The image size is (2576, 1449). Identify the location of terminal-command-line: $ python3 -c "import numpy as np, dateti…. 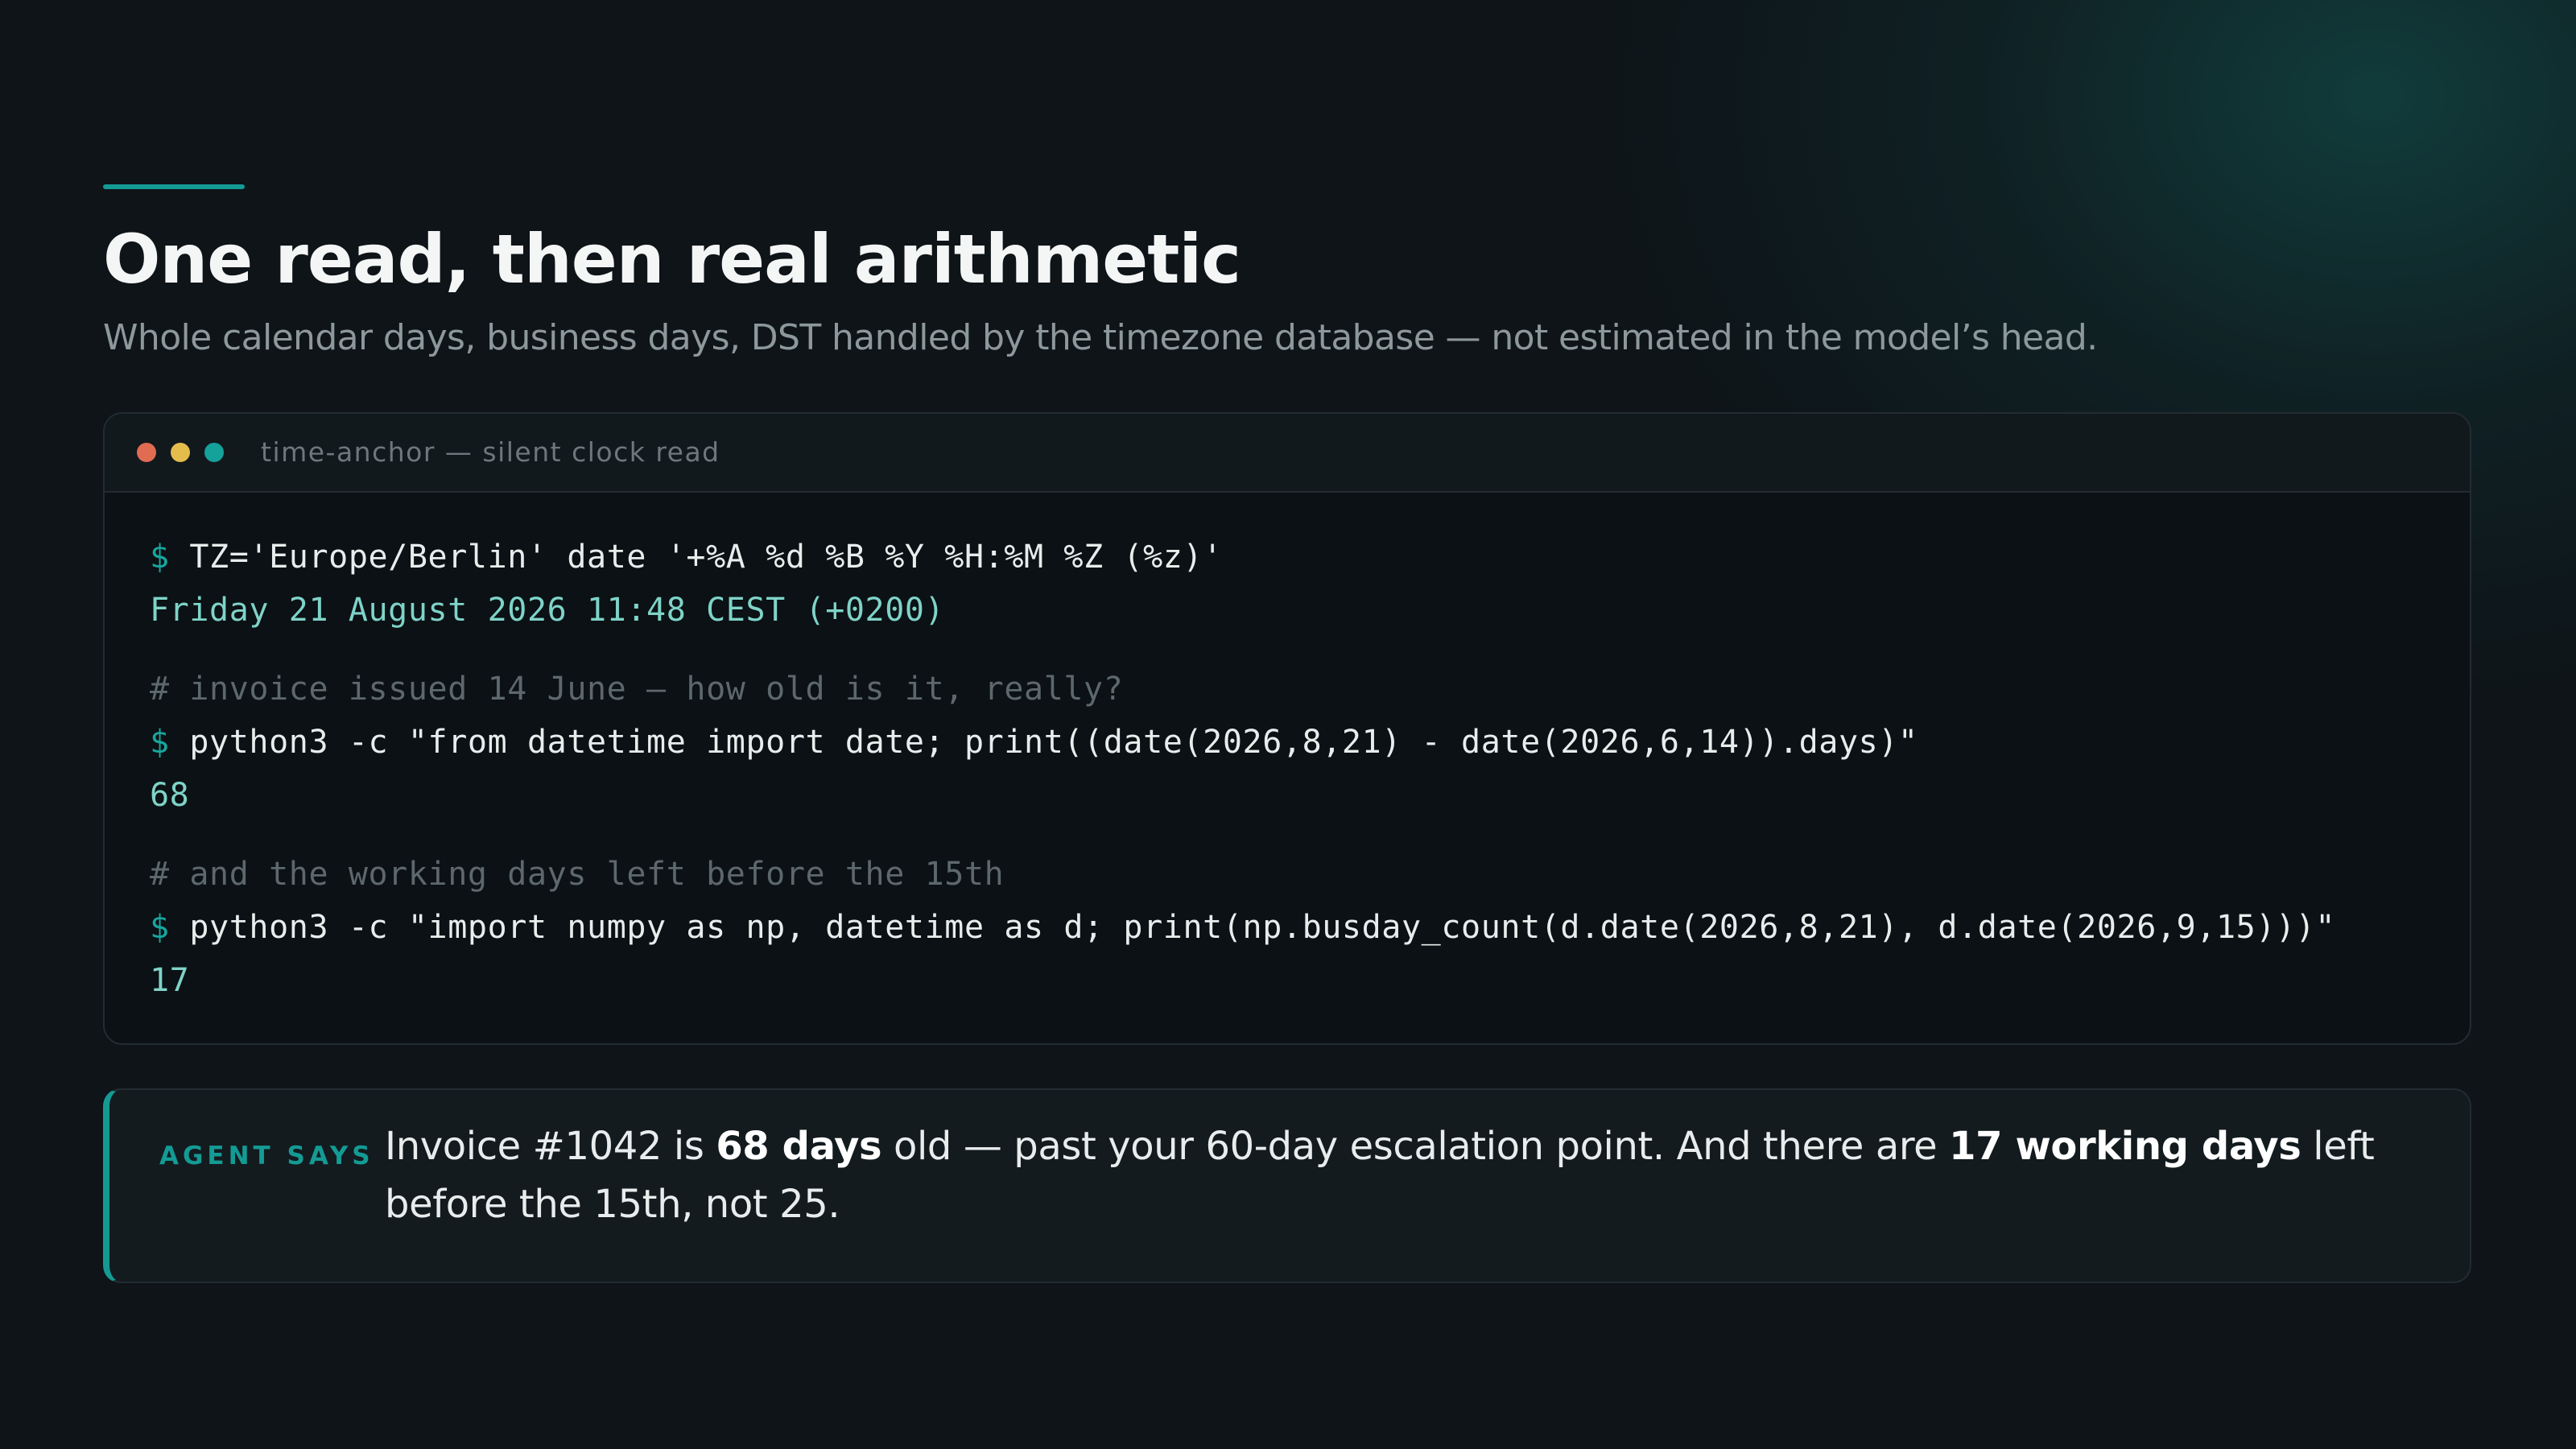
(1242, 927).